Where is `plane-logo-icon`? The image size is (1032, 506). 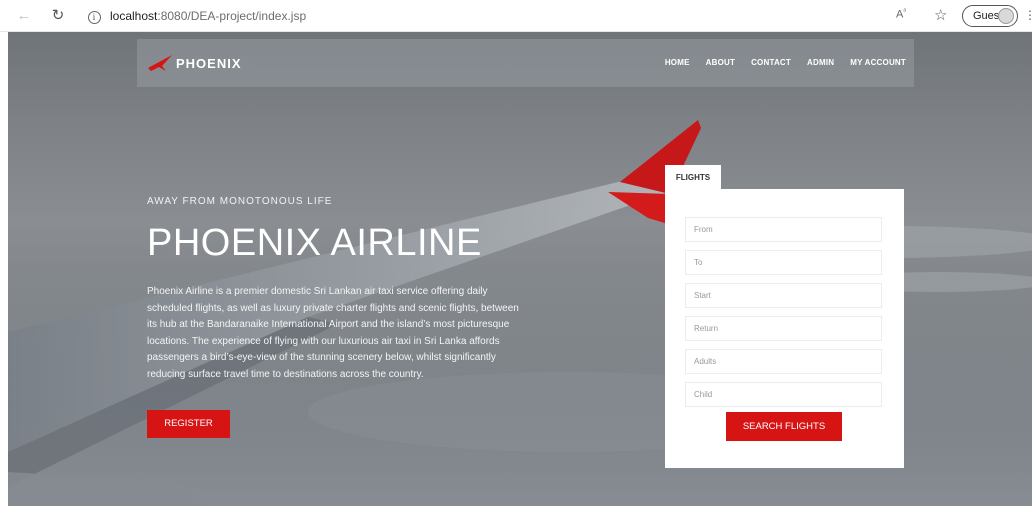
plane-logo-icon is located at coordinates (160, 63).